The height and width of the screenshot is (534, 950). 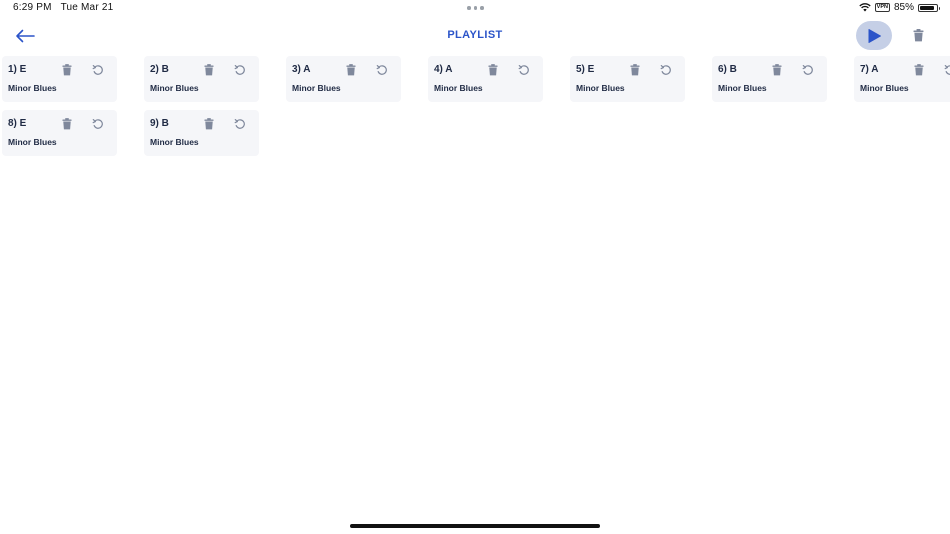 What do you see at coordinates (343, 79) in the screenshot?
I see `playlist-item: 3) A Minor Blues` at bounding box center [343, 79].